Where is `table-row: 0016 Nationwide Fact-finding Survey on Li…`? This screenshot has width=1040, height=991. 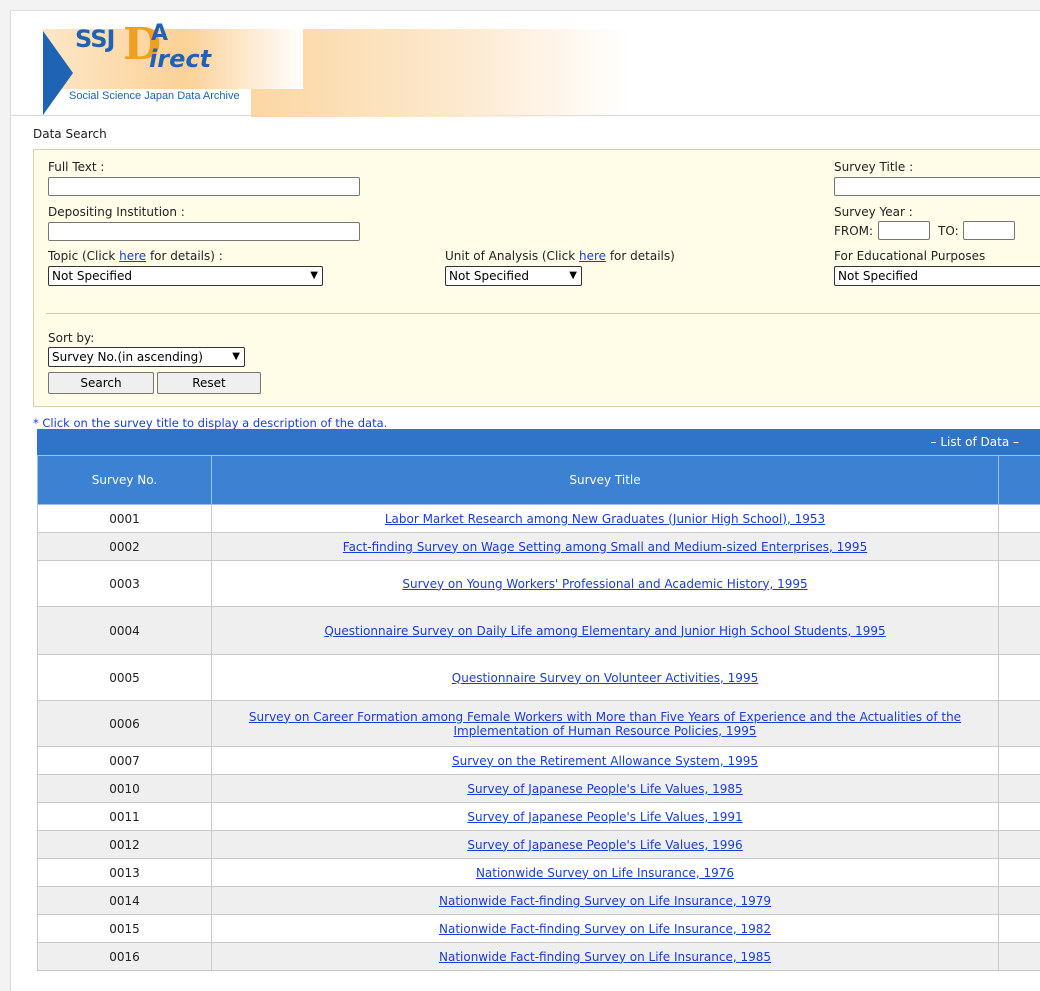
table-row: 0016 Nationwide Fact-finding Survey on Li… is located at coordinates (539, 957).